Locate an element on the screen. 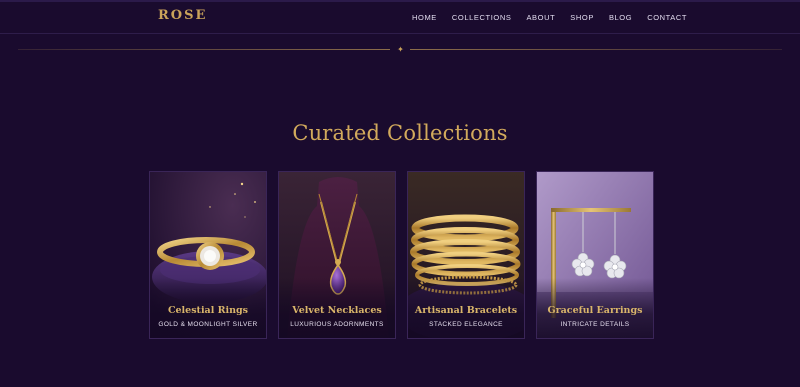 The width and height of the screenshot is (800, 387). main-nav: HOME COLLECTIONS ABOUT SHOP BLOG CONTACT is located at coordinates (557, 17).